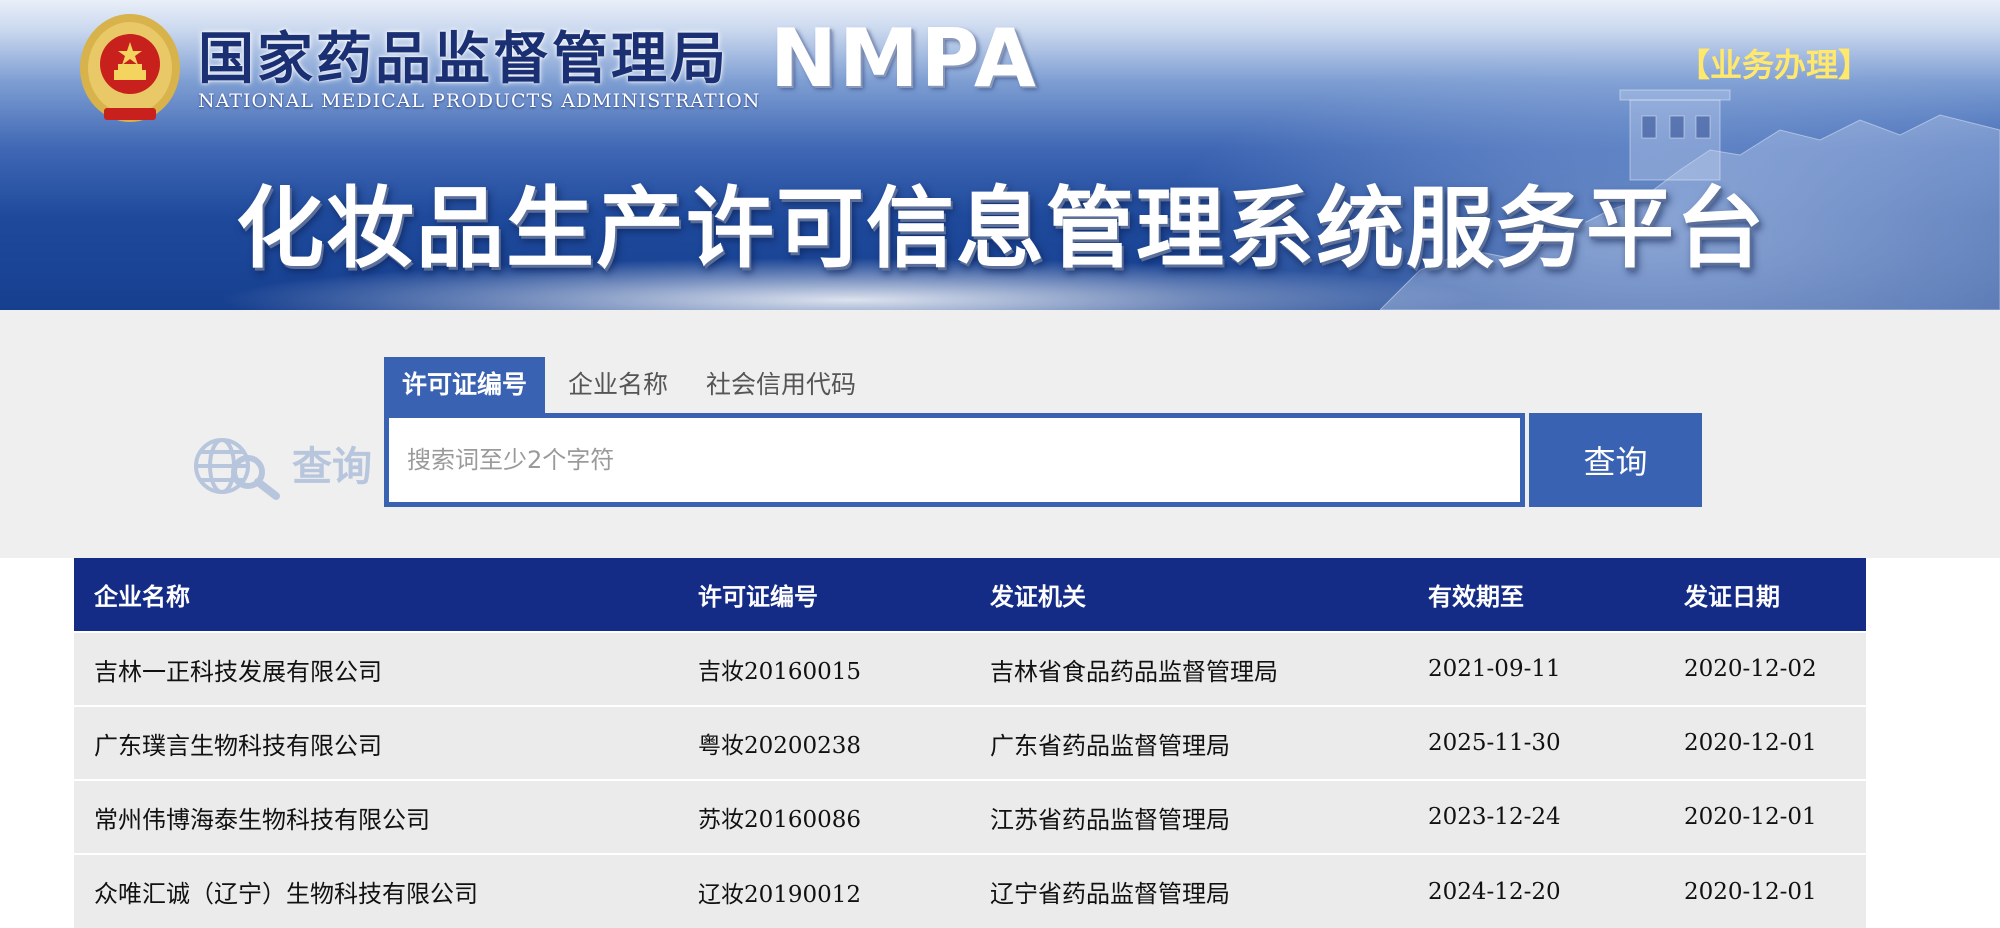 The height and width of the screenshot is (928, 2000). Describe the element at coordinates (1765, 668) in the screenshot. I see `cell-issue-date: 2020-12-02` at that location.